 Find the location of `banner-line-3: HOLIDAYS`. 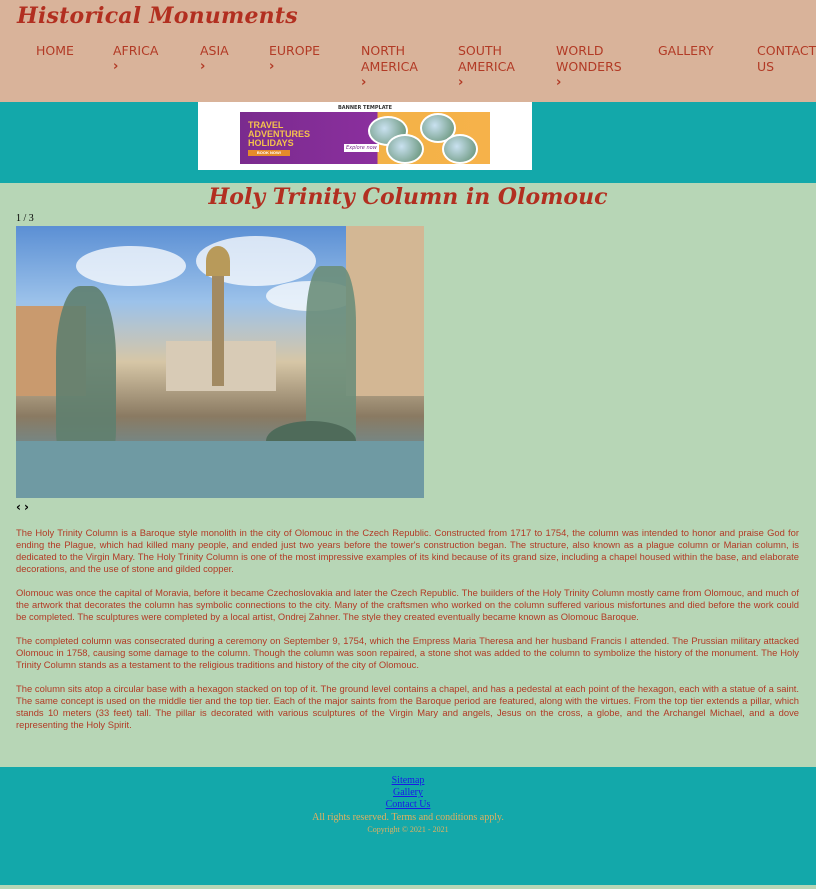

banner-line-3: HOLIDAYS is located at coordinates (271, 143).